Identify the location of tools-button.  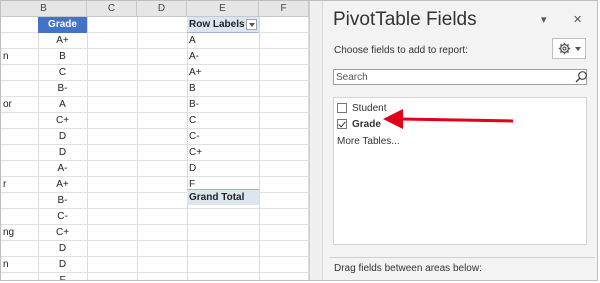
(569, 48).